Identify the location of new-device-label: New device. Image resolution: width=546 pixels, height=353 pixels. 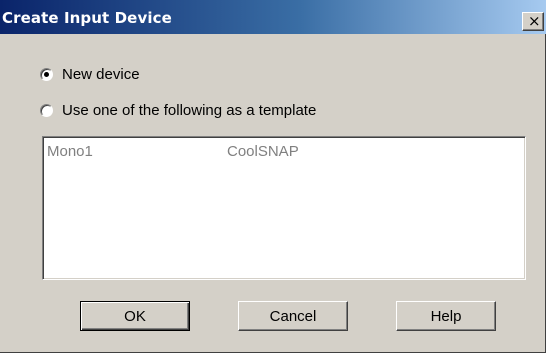
(101, 74).